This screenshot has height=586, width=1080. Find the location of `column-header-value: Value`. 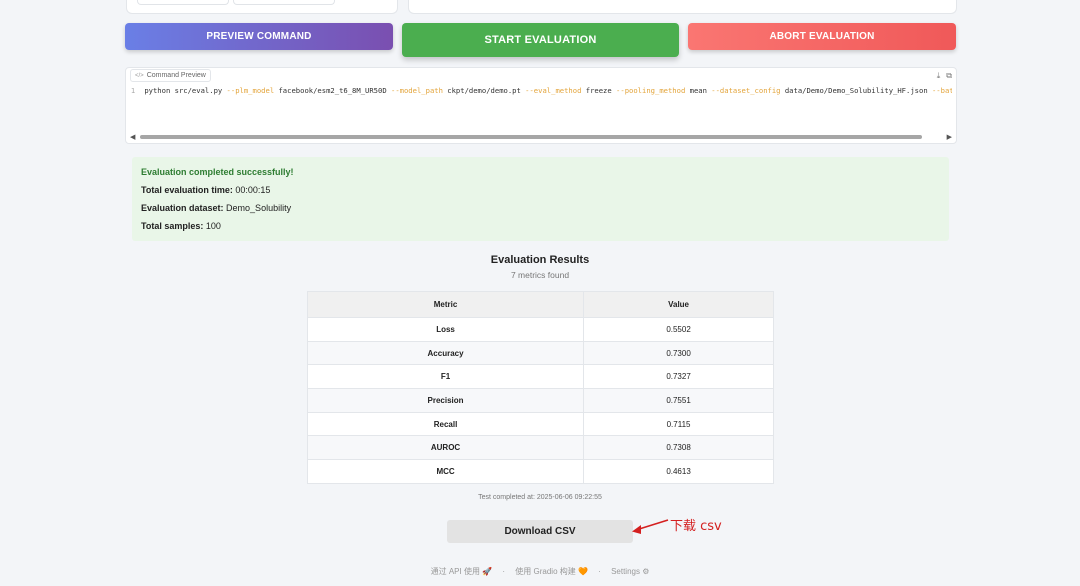

column-header-value: Value is located at coordinates (678, 304).